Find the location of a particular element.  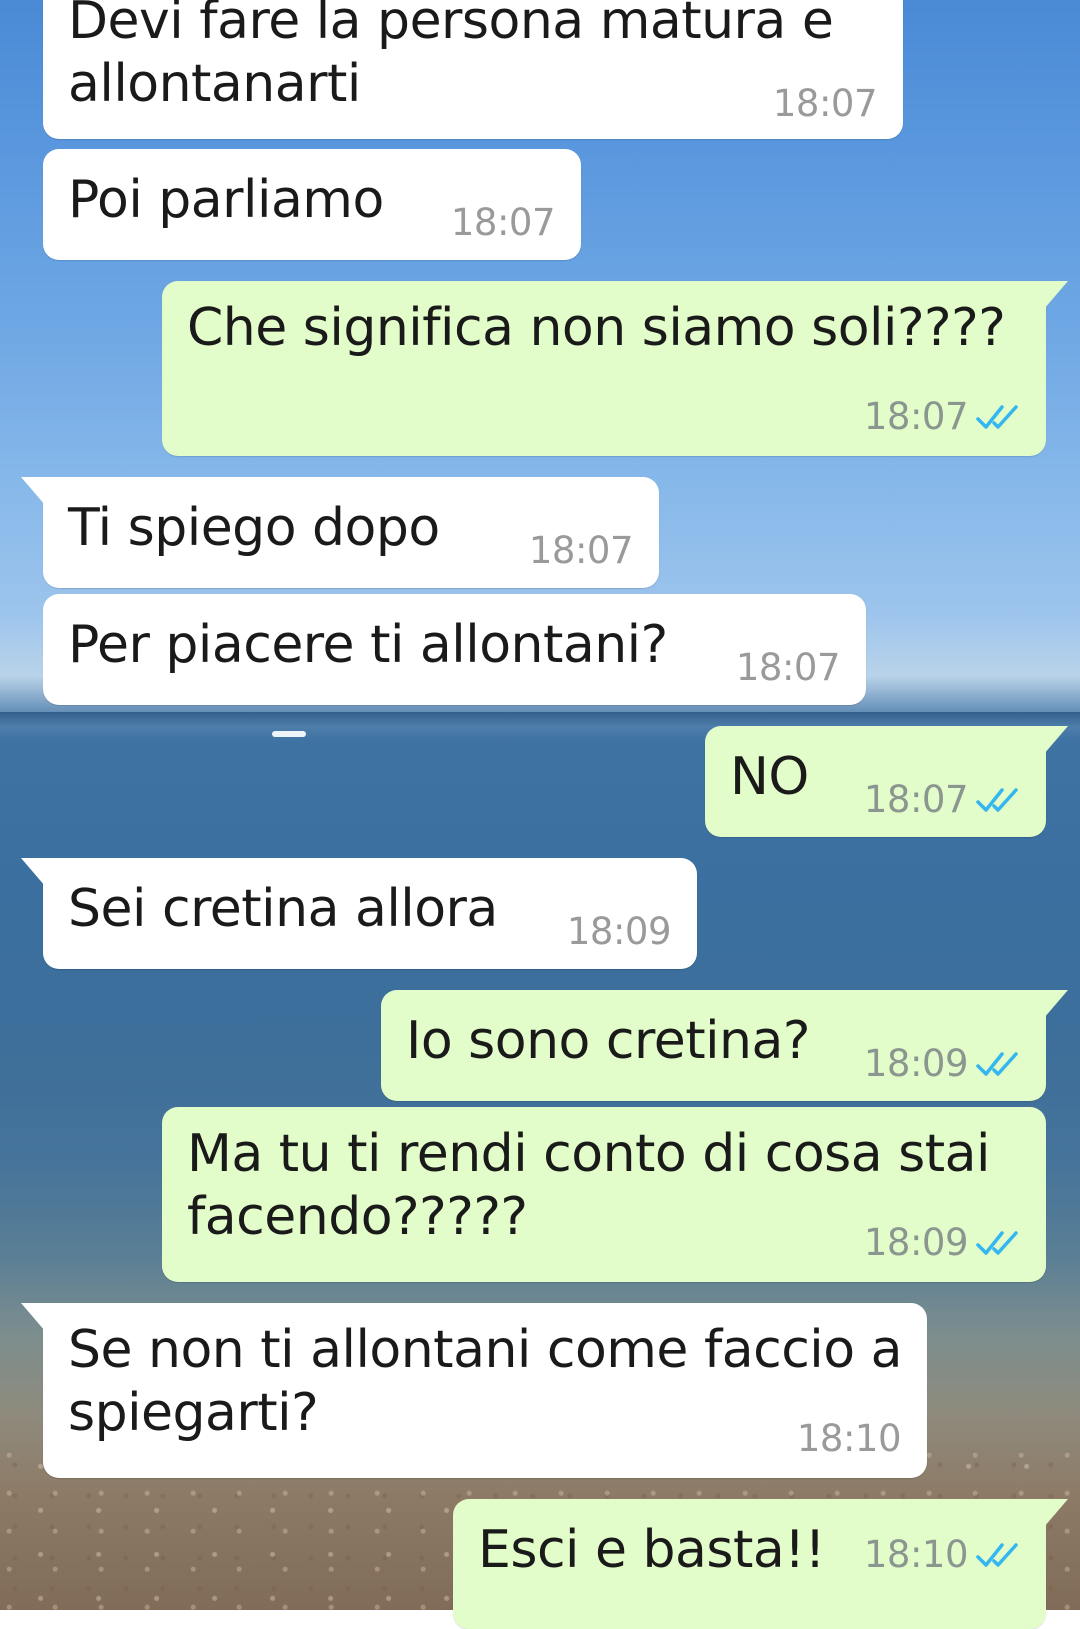

message-bubble-incoming: Ti spiego dopo 18:07 is located at coordinates (340, 532).